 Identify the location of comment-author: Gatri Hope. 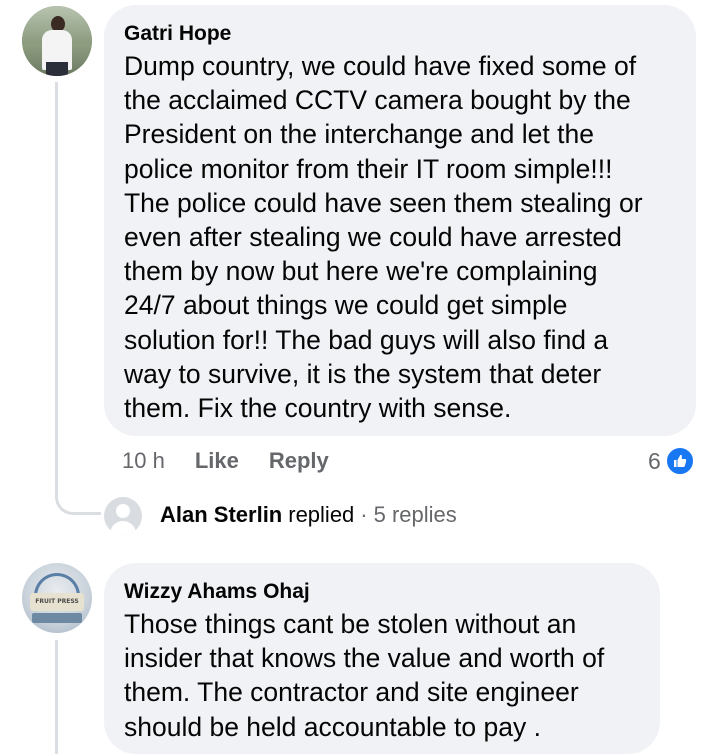
(400, 34).